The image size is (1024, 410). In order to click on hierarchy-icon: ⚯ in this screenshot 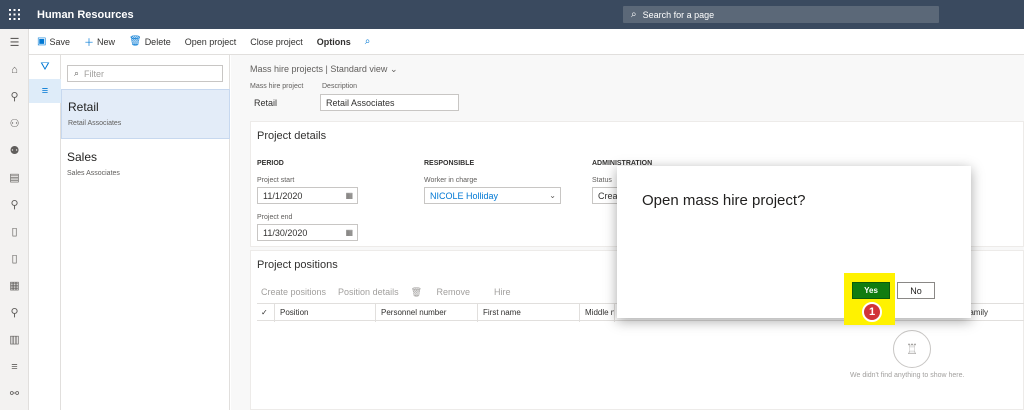, I will do `click(14, 393)`.